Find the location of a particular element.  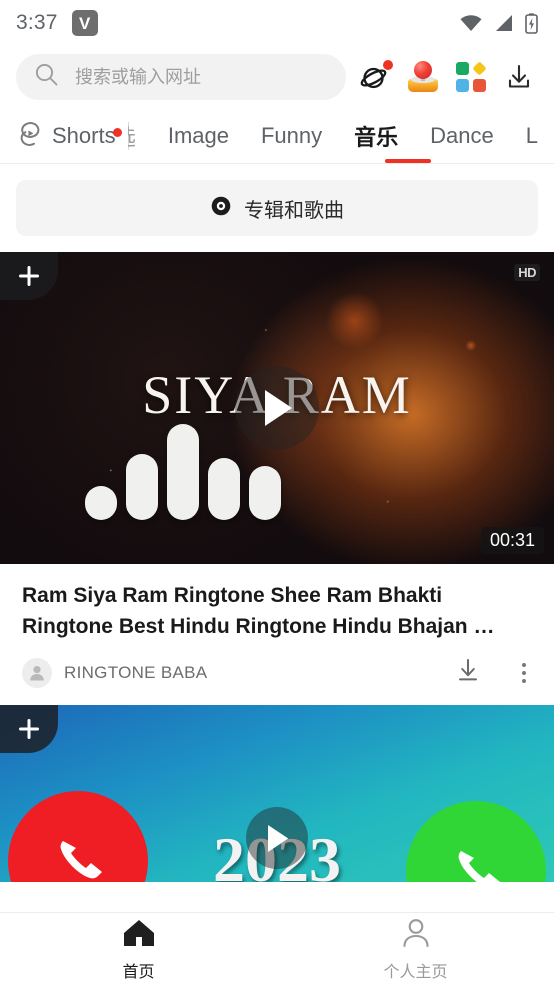

filter-chip-label: 专辑和歌曲 is located at coordinates (294, 210).